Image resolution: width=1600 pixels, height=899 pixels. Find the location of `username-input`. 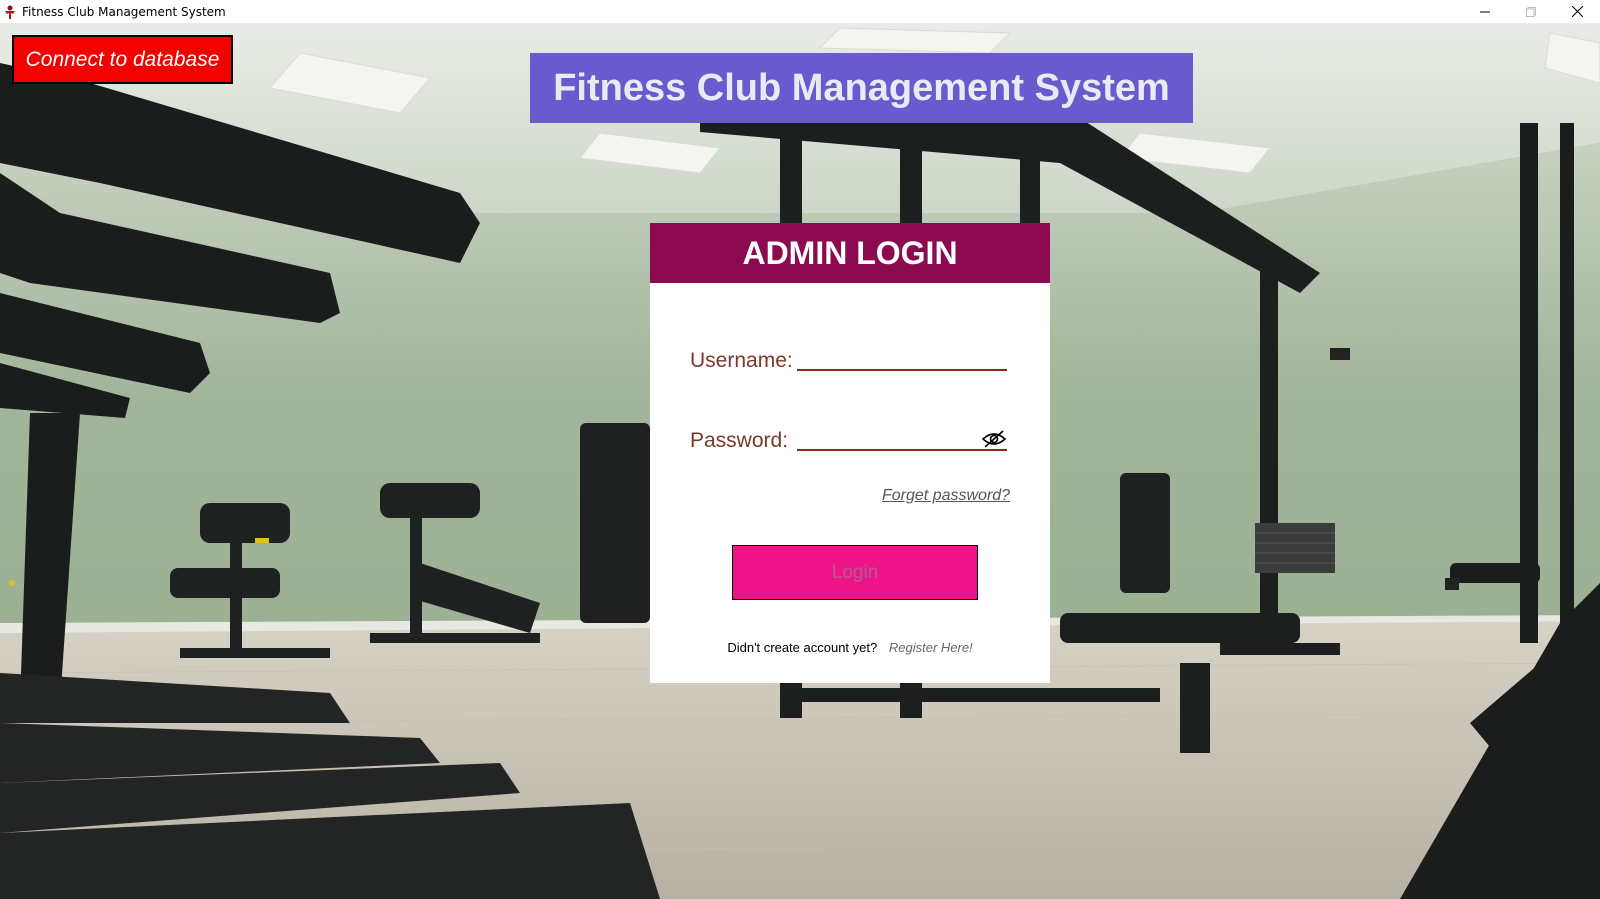

username-input is located at coordinates (902, 357).